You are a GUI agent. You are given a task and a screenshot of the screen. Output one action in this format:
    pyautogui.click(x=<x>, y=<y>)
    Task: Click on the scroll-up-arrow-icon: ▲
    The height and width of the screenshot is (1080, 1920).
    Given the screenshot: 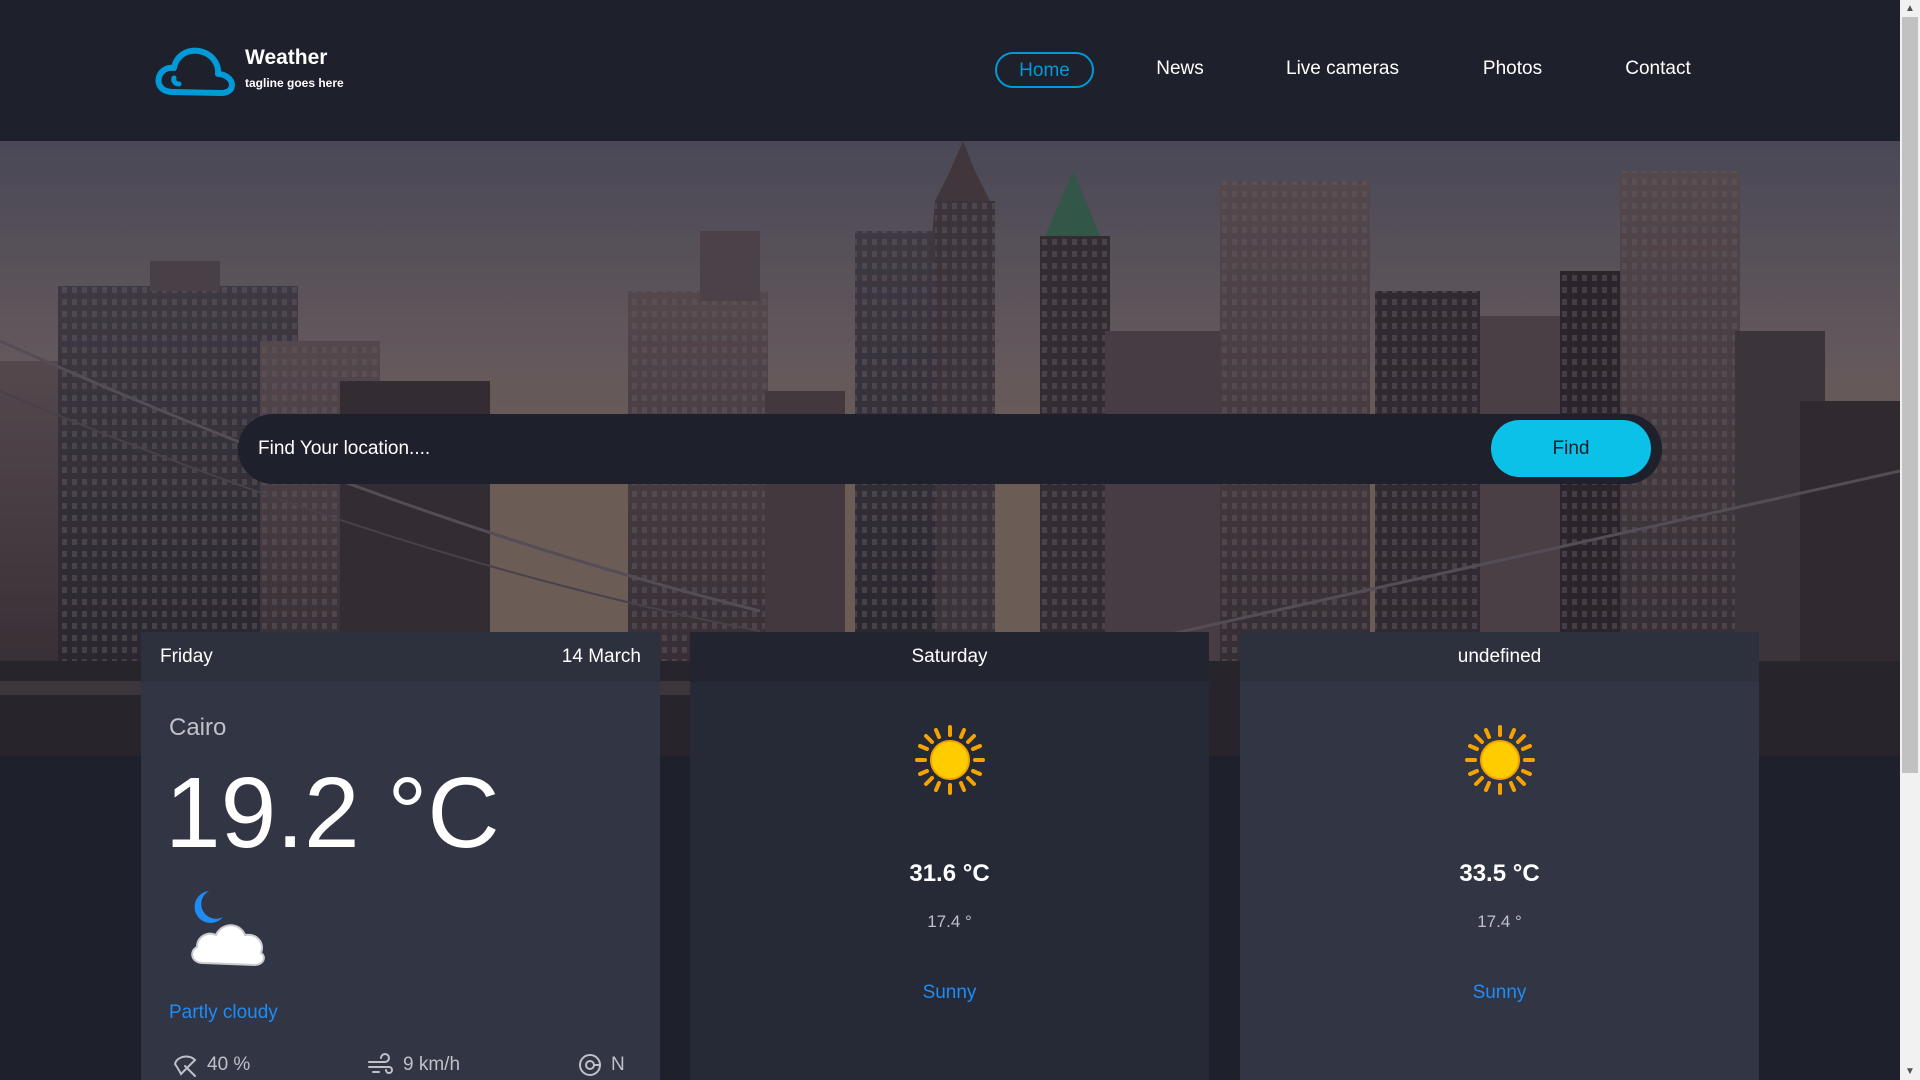 What is the action you would take?
    pyautogui.click(x=1910, y=8)
    